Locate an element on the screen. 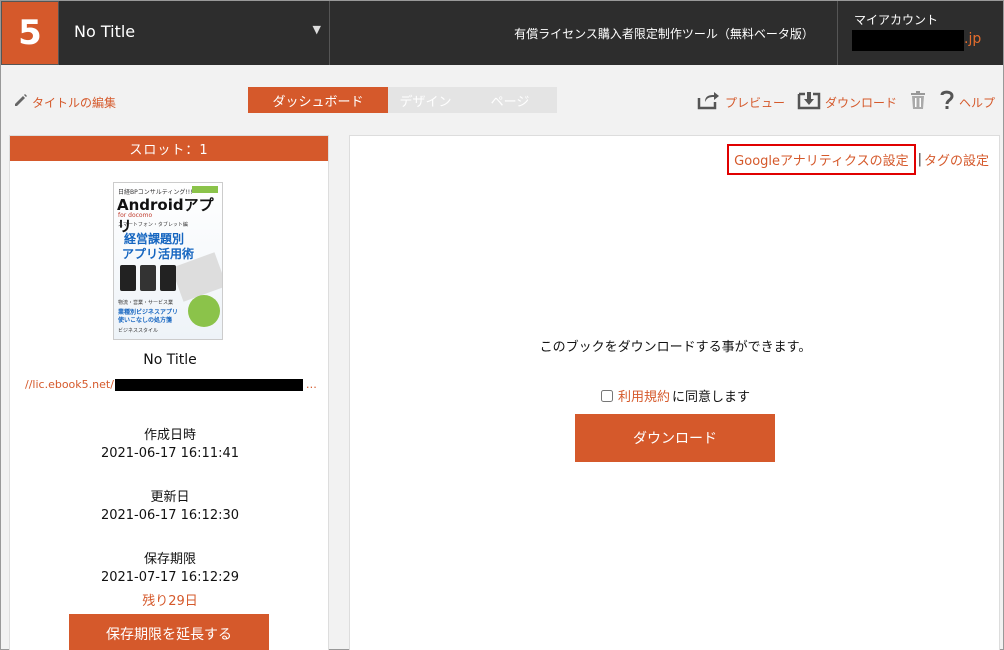 This screenshot has height=650, width=1004. pencil-icon is located at coordinates (21, 102).